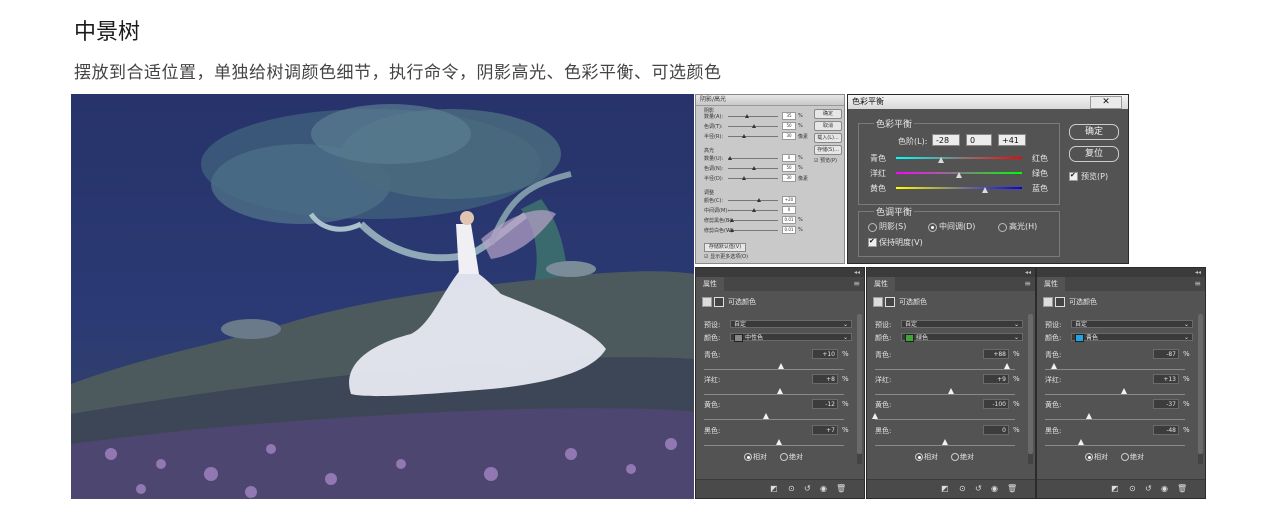 The width and height of the screenshot is (1280, 510). I want to click on yellow-blue-track, so click(959, 188).